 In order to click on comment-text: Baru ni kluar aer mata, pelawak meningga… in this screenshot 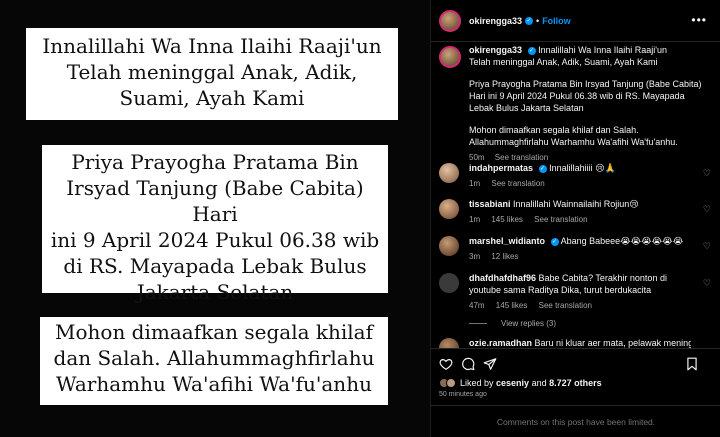, I will do `click(612, 343)`.